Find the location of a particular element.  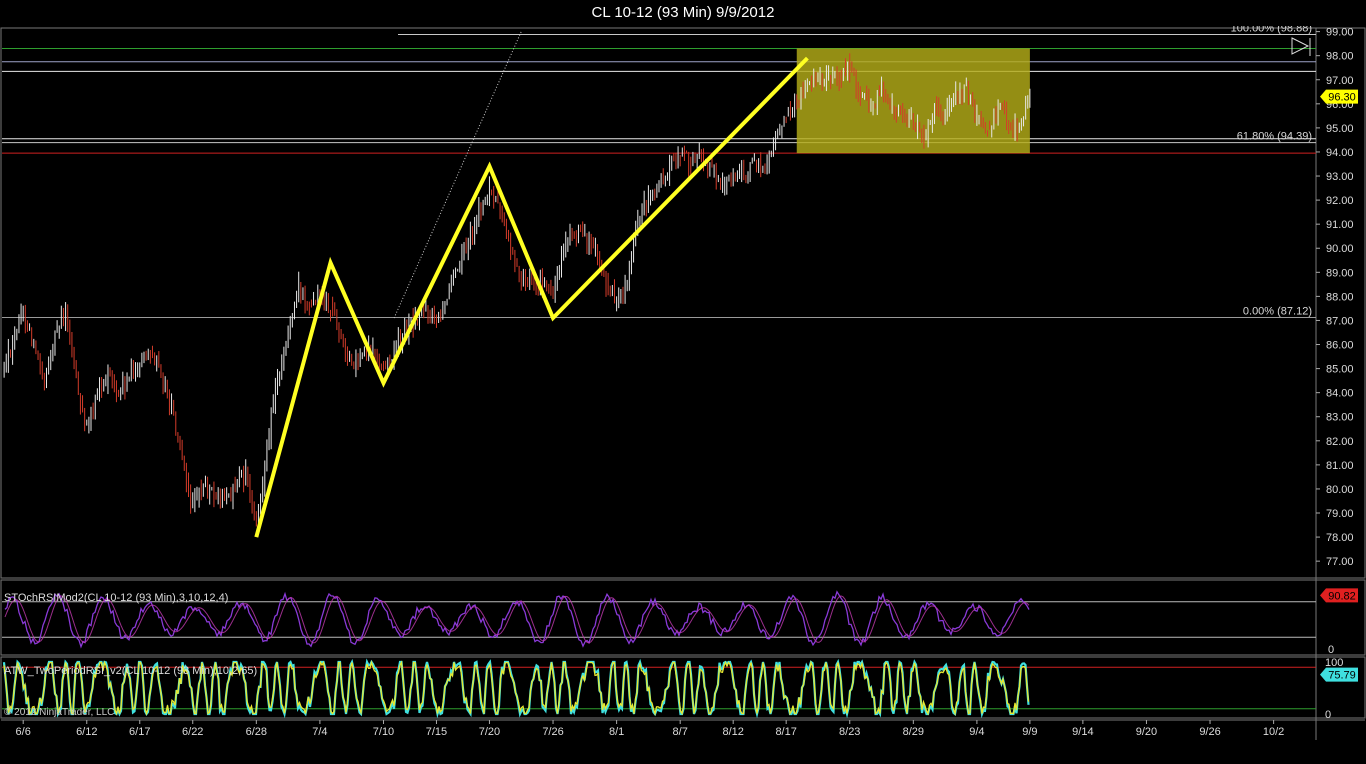

x-tick-label: 8/23 is located at coordinates (849, 732).